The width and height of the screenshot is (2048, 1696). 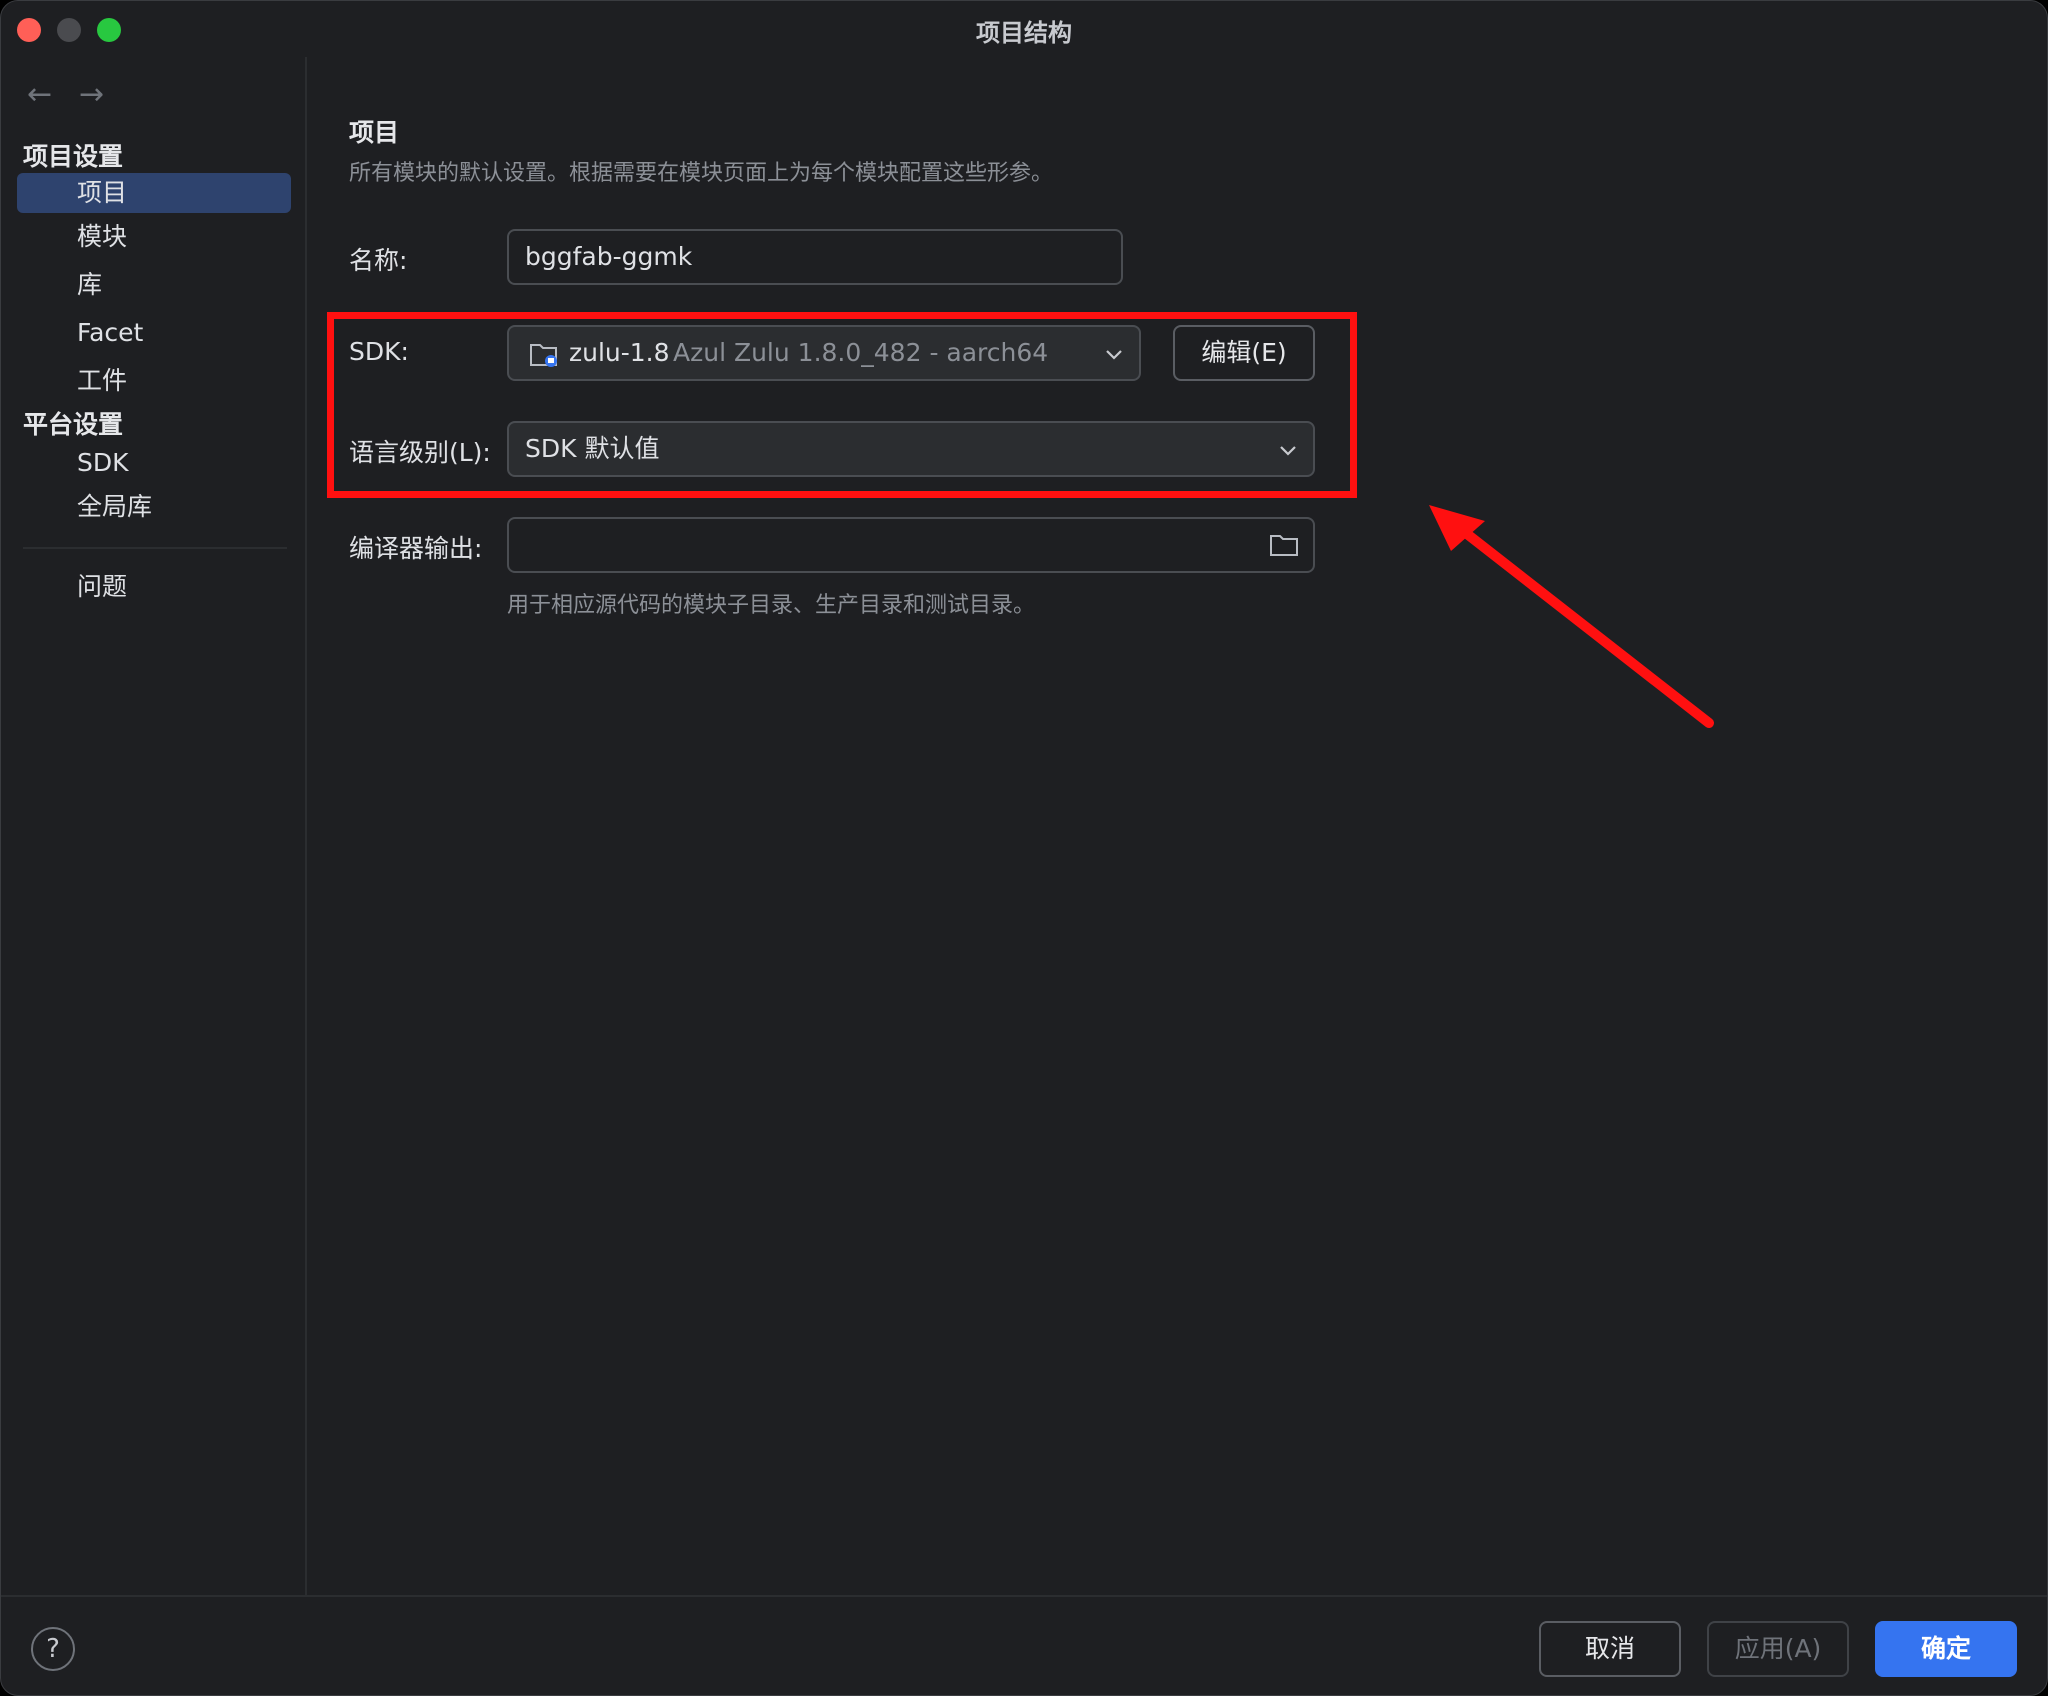 I want to click on back-arrow-icon: ←, so click(x=39, y=94).